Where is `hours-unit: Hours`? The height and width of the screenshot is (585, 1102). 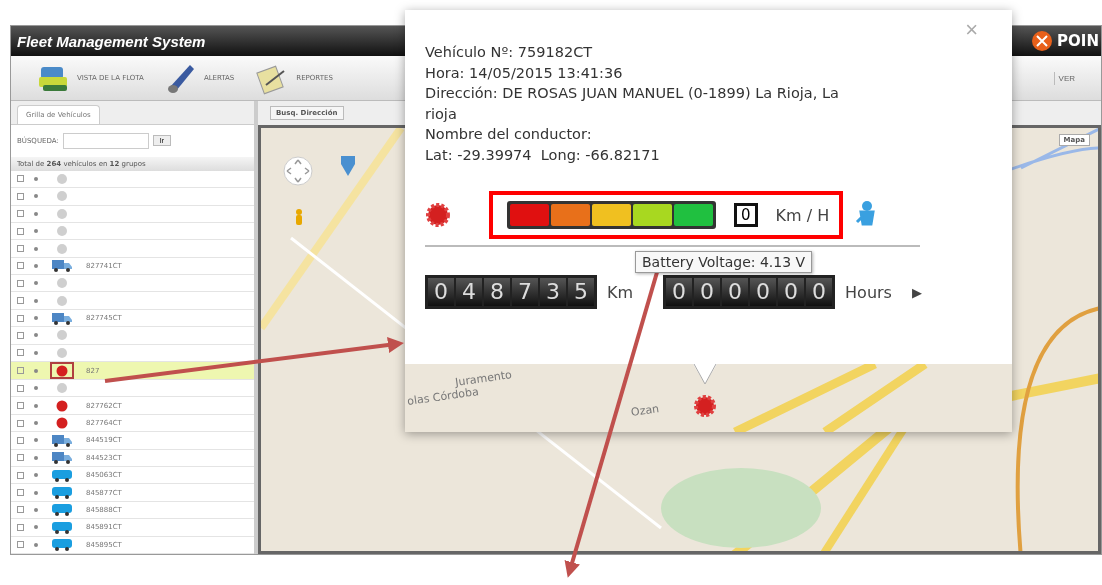 hours-unit: Hours is located at coordinates (868, 292).